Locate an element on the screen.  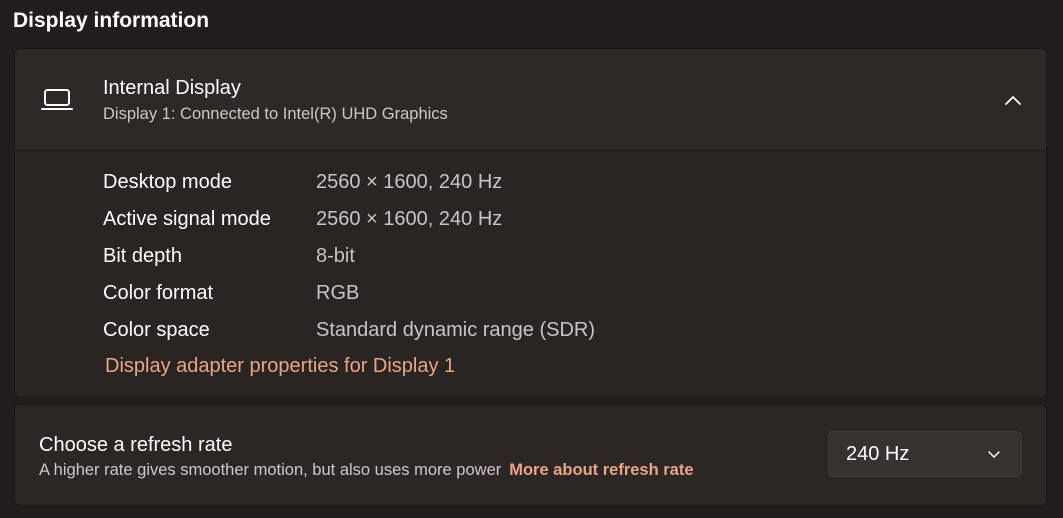
display-name: Internal Display is located at coordinates (172, 88).